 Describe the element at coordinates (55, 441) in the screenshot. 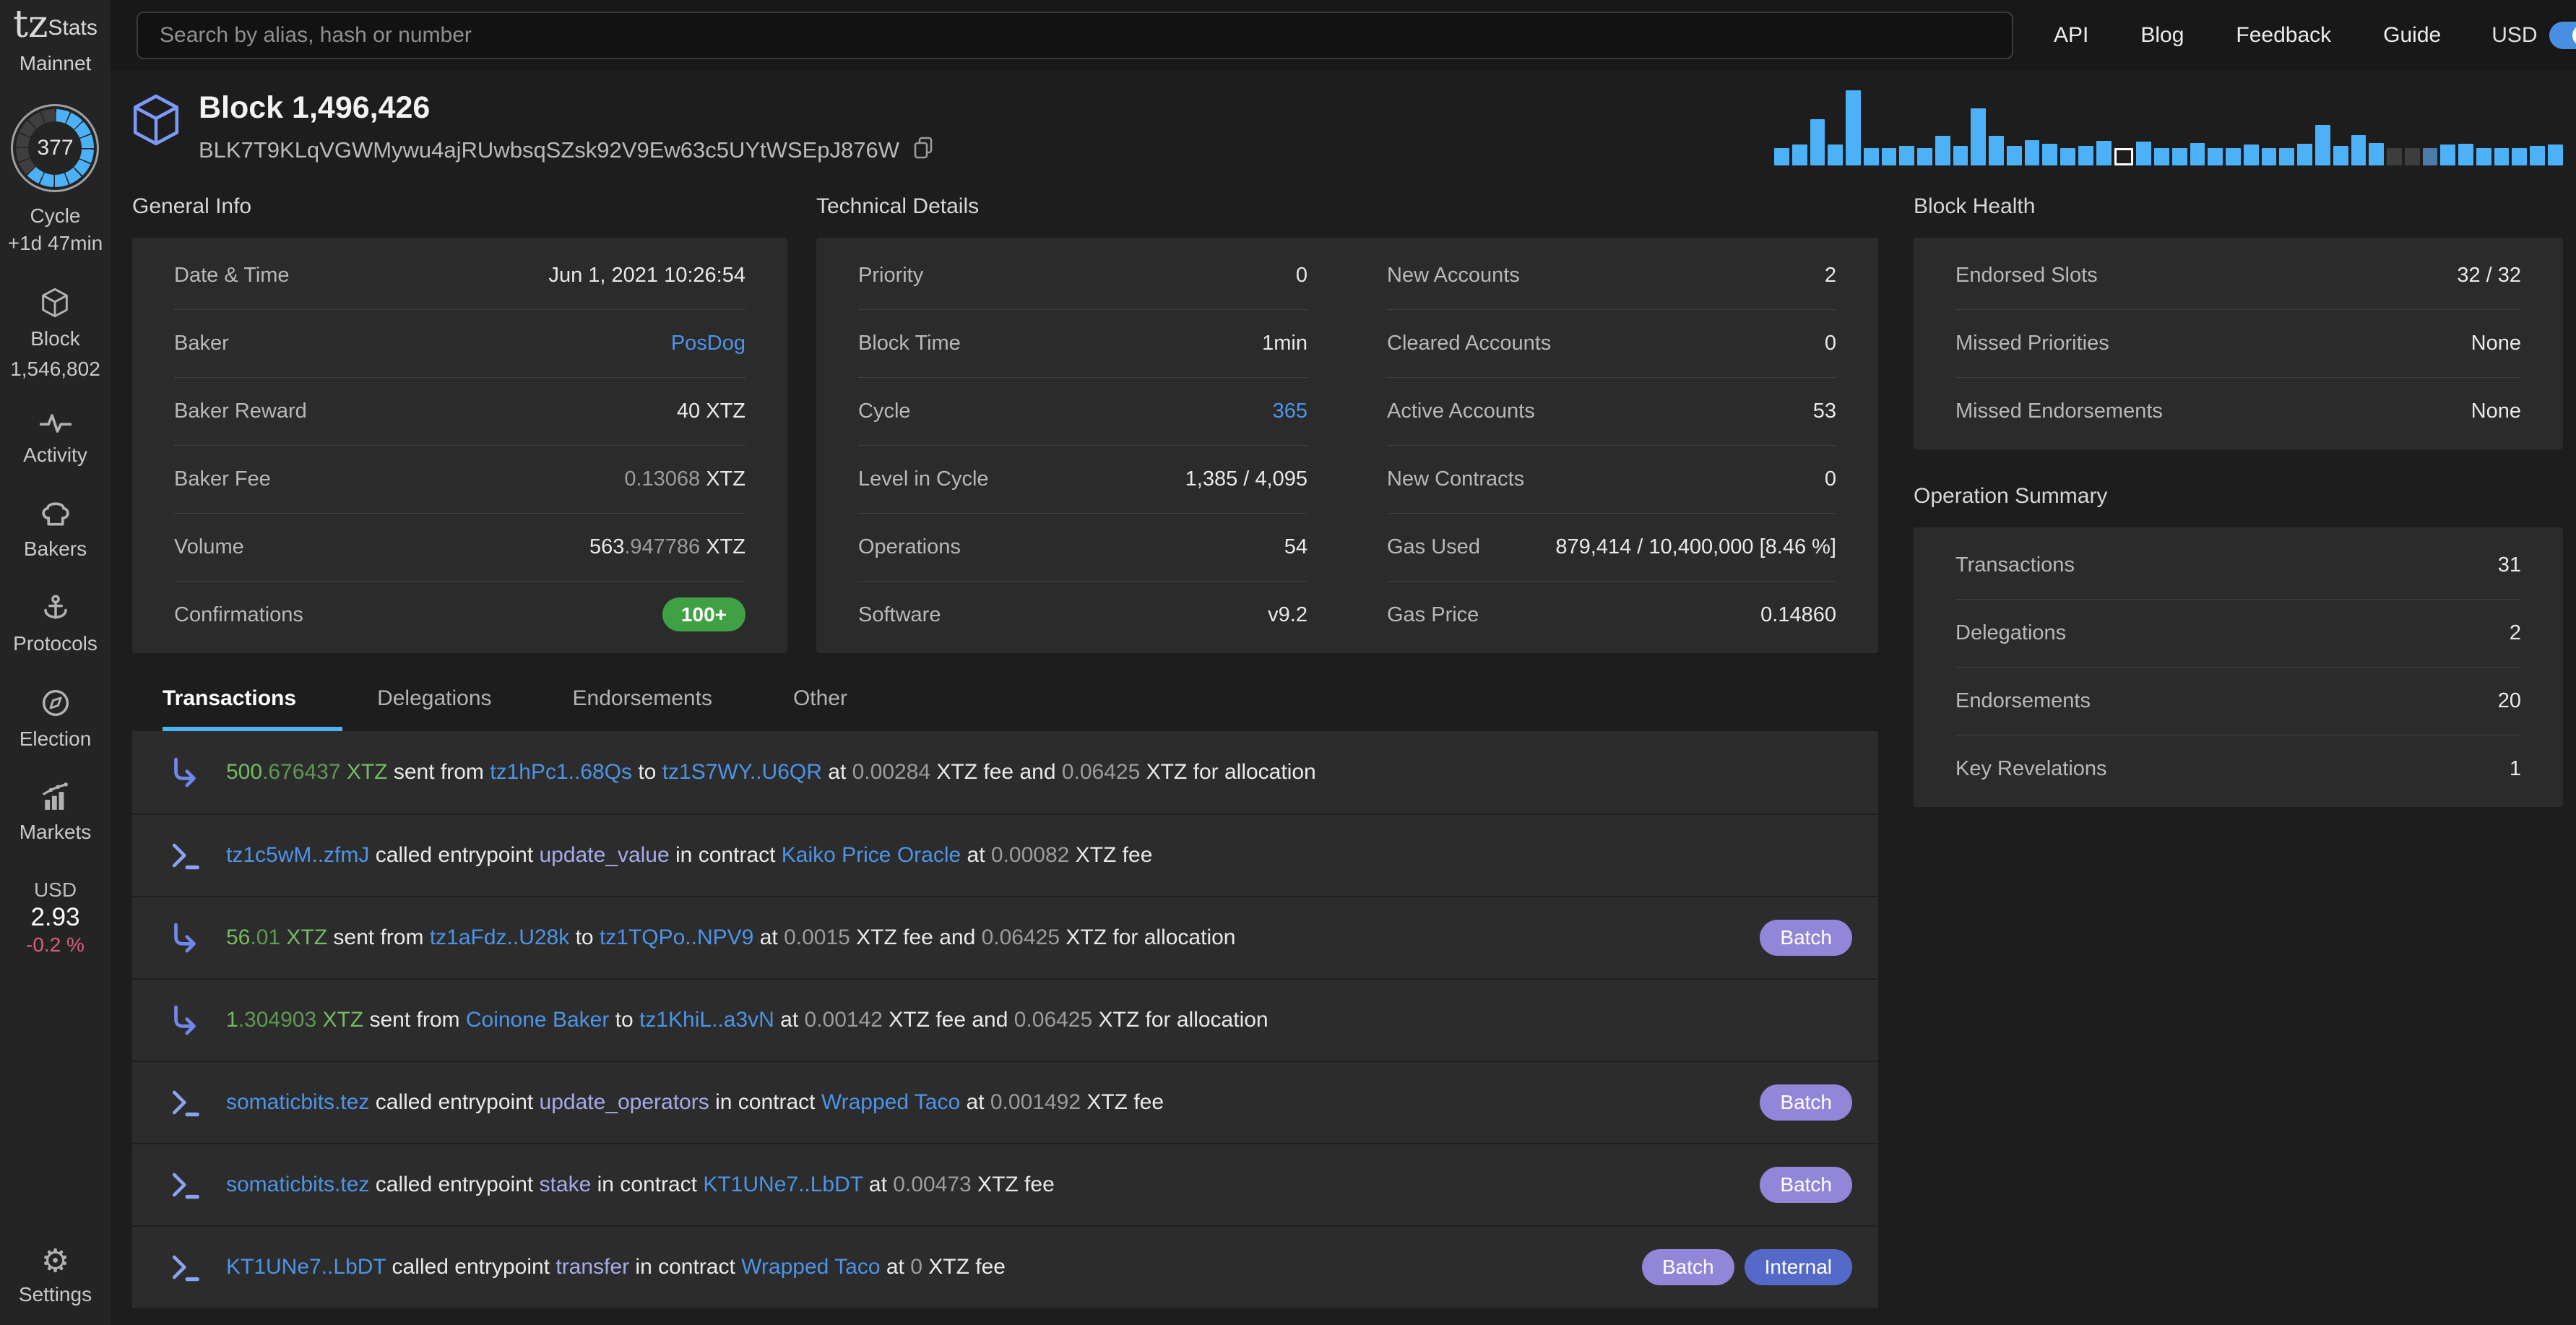

I see `sidebar-item-activity: Activity` at that location.